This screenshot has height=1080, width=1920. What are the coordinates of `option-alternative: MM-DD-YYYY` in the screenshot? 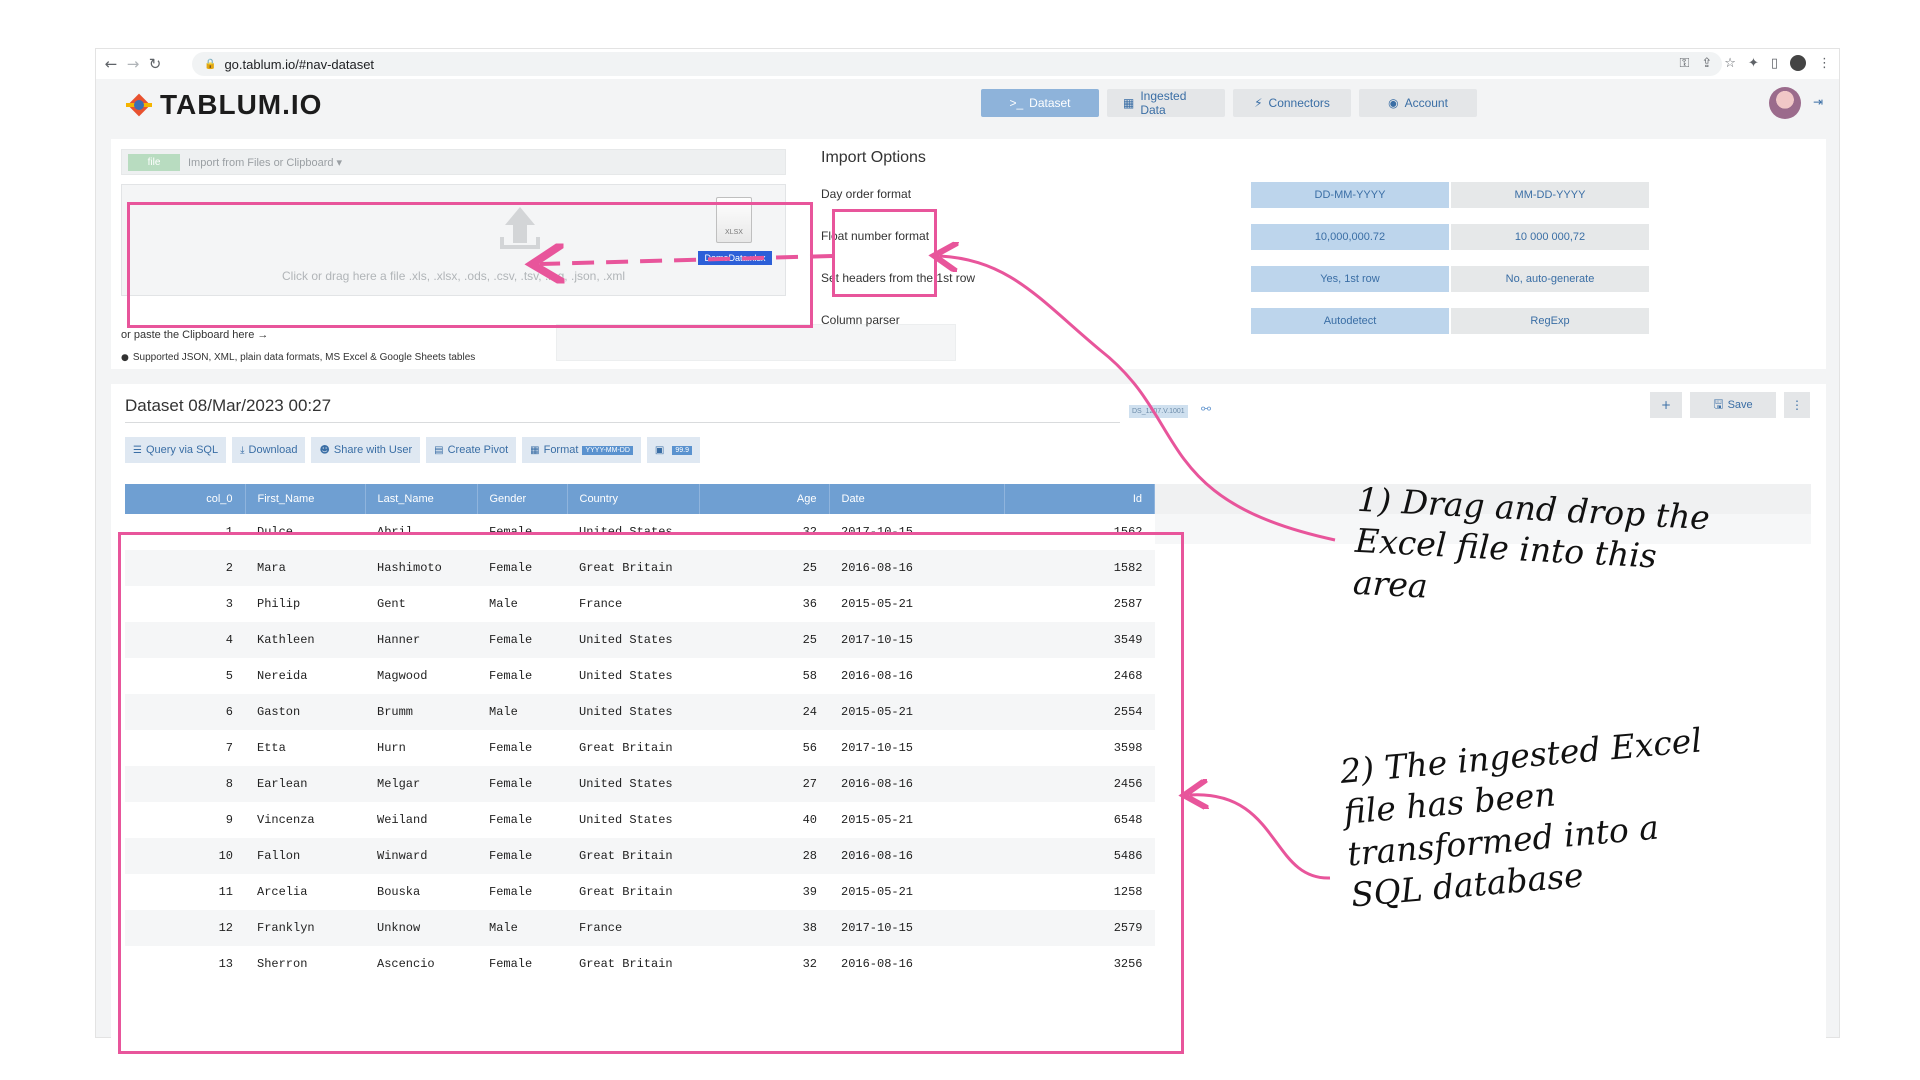 It's located at (1550, 195).